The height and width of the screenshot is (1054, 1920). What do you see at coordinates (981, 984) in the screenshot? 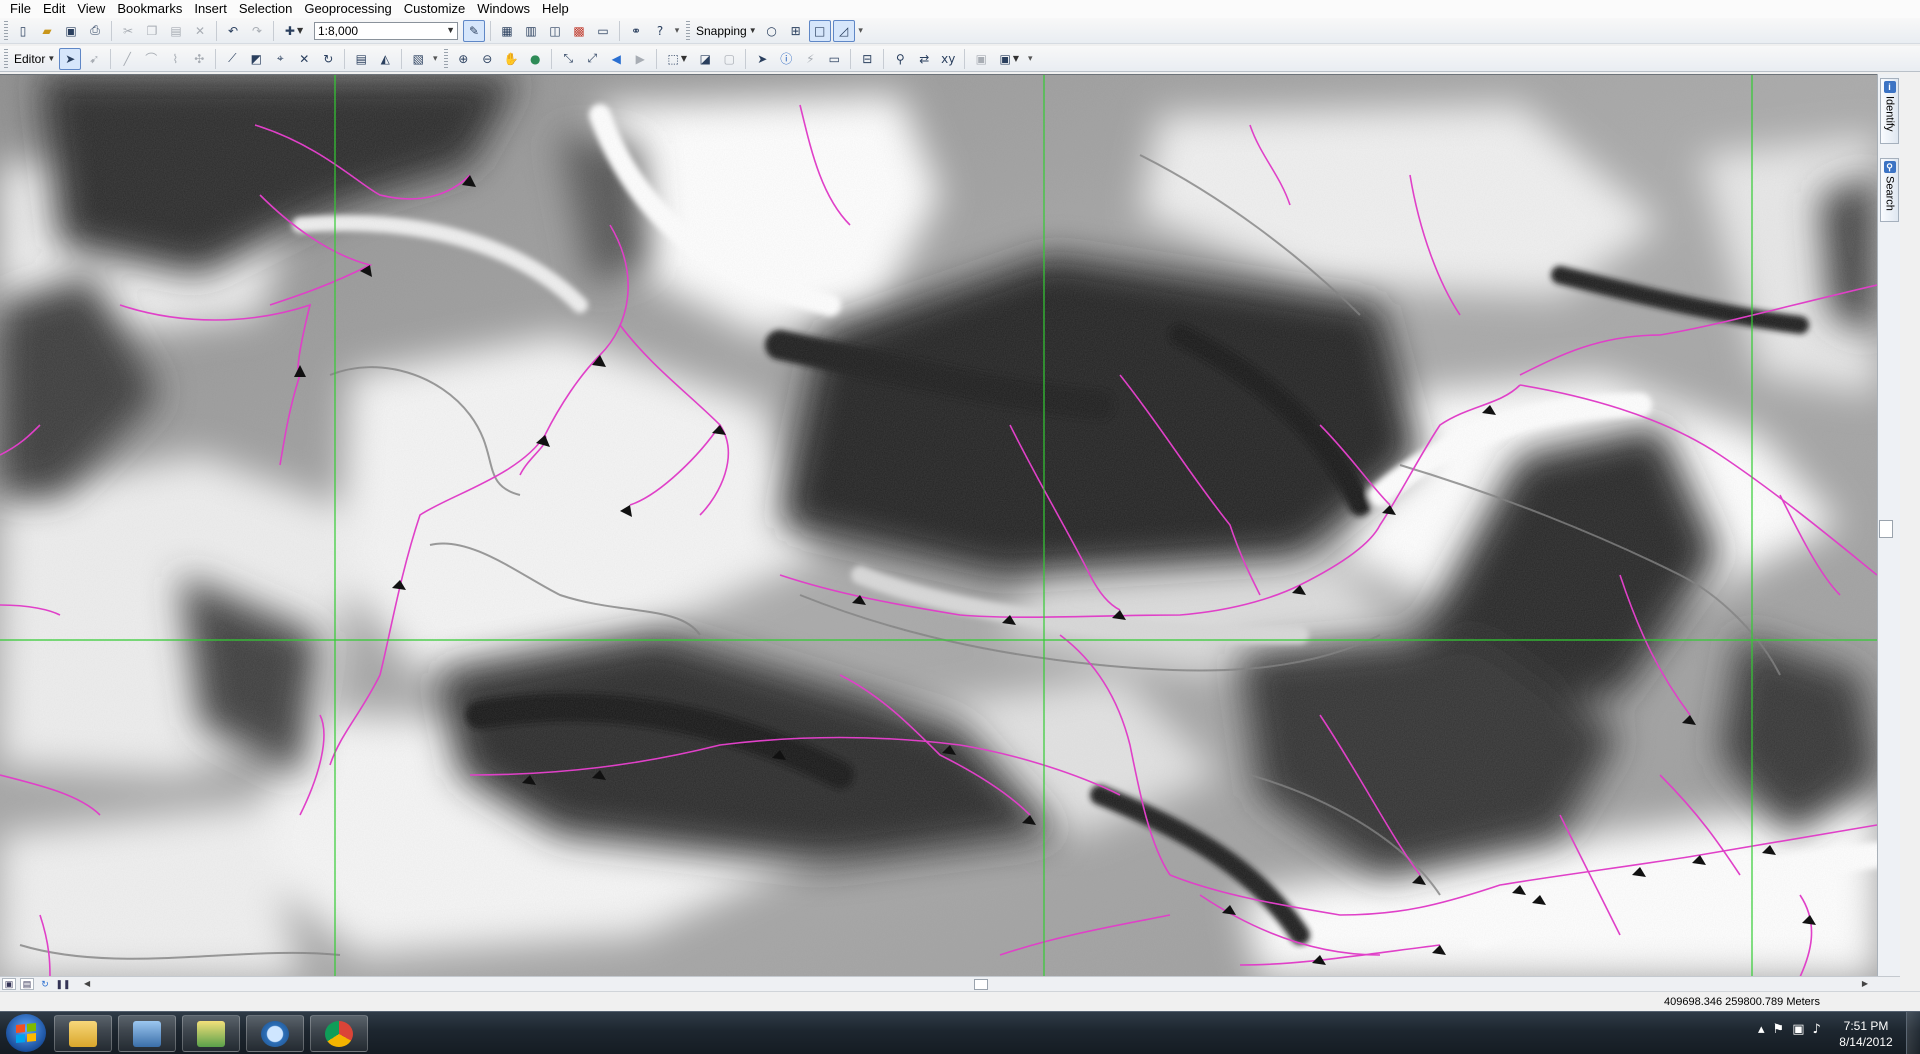
I see `horizontal-scrollbar-thumb` at bounding box center [981, 984].